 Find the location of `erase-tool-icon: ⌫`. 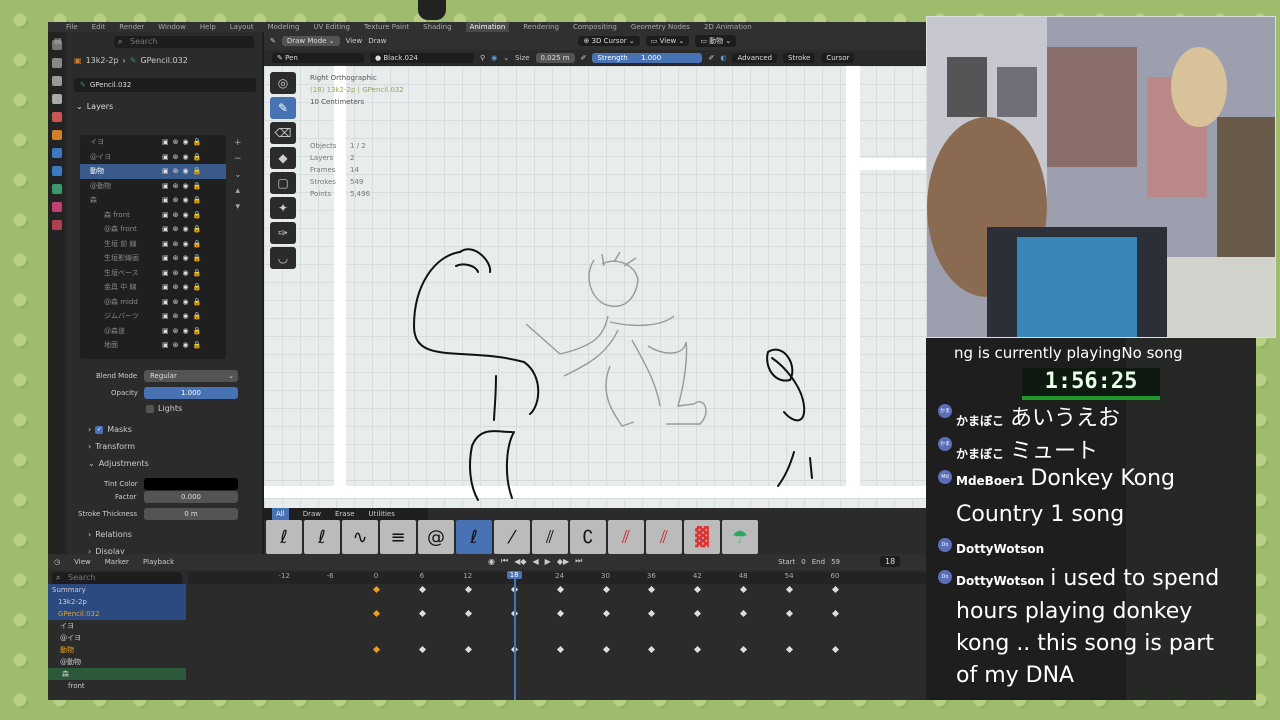

erase-tool-icon: ⌫ is located at coordinates (283, 133).